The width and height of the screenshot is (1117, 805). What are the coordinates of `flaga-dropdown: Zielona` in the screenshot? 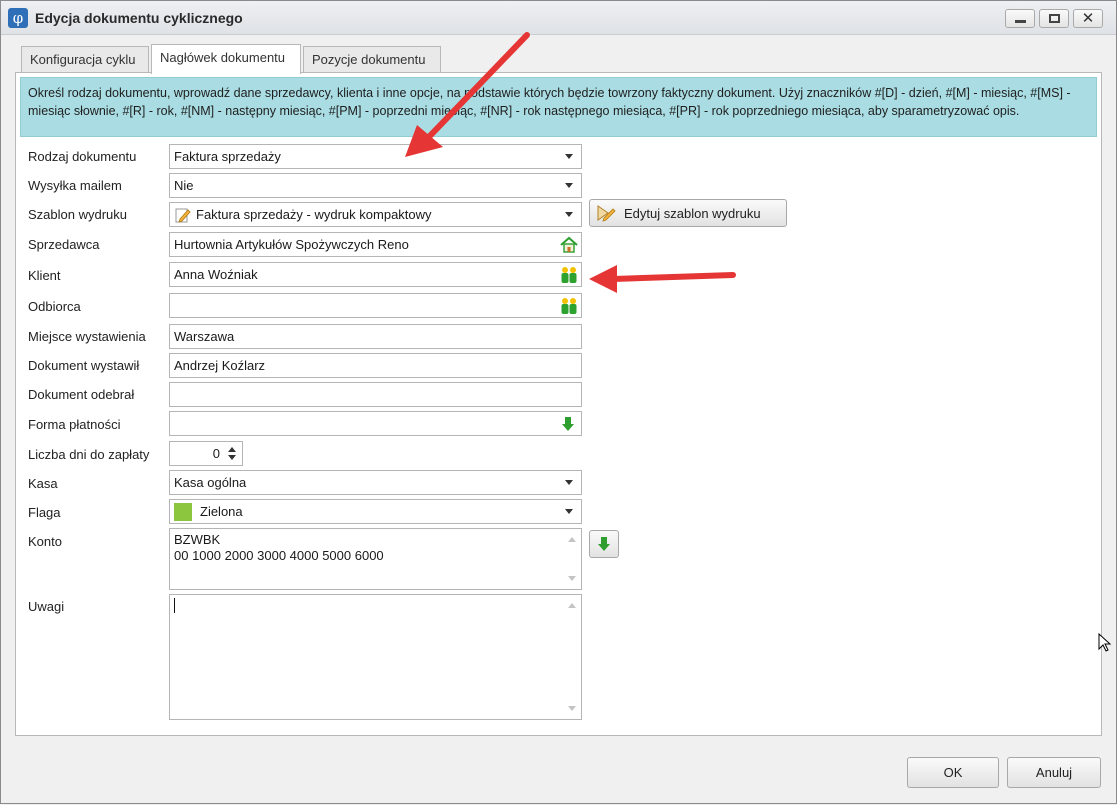 It's located at (375, 511).